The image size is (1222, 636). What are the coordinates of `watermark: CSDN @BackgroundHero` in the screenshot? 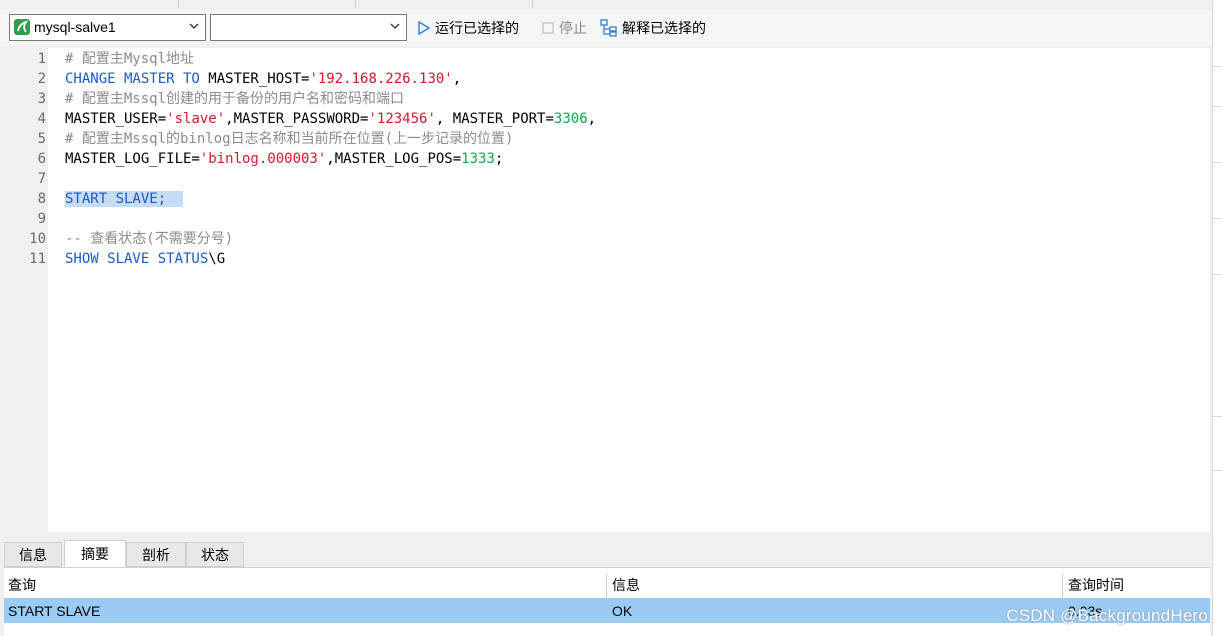 It's located at (1107, 615).